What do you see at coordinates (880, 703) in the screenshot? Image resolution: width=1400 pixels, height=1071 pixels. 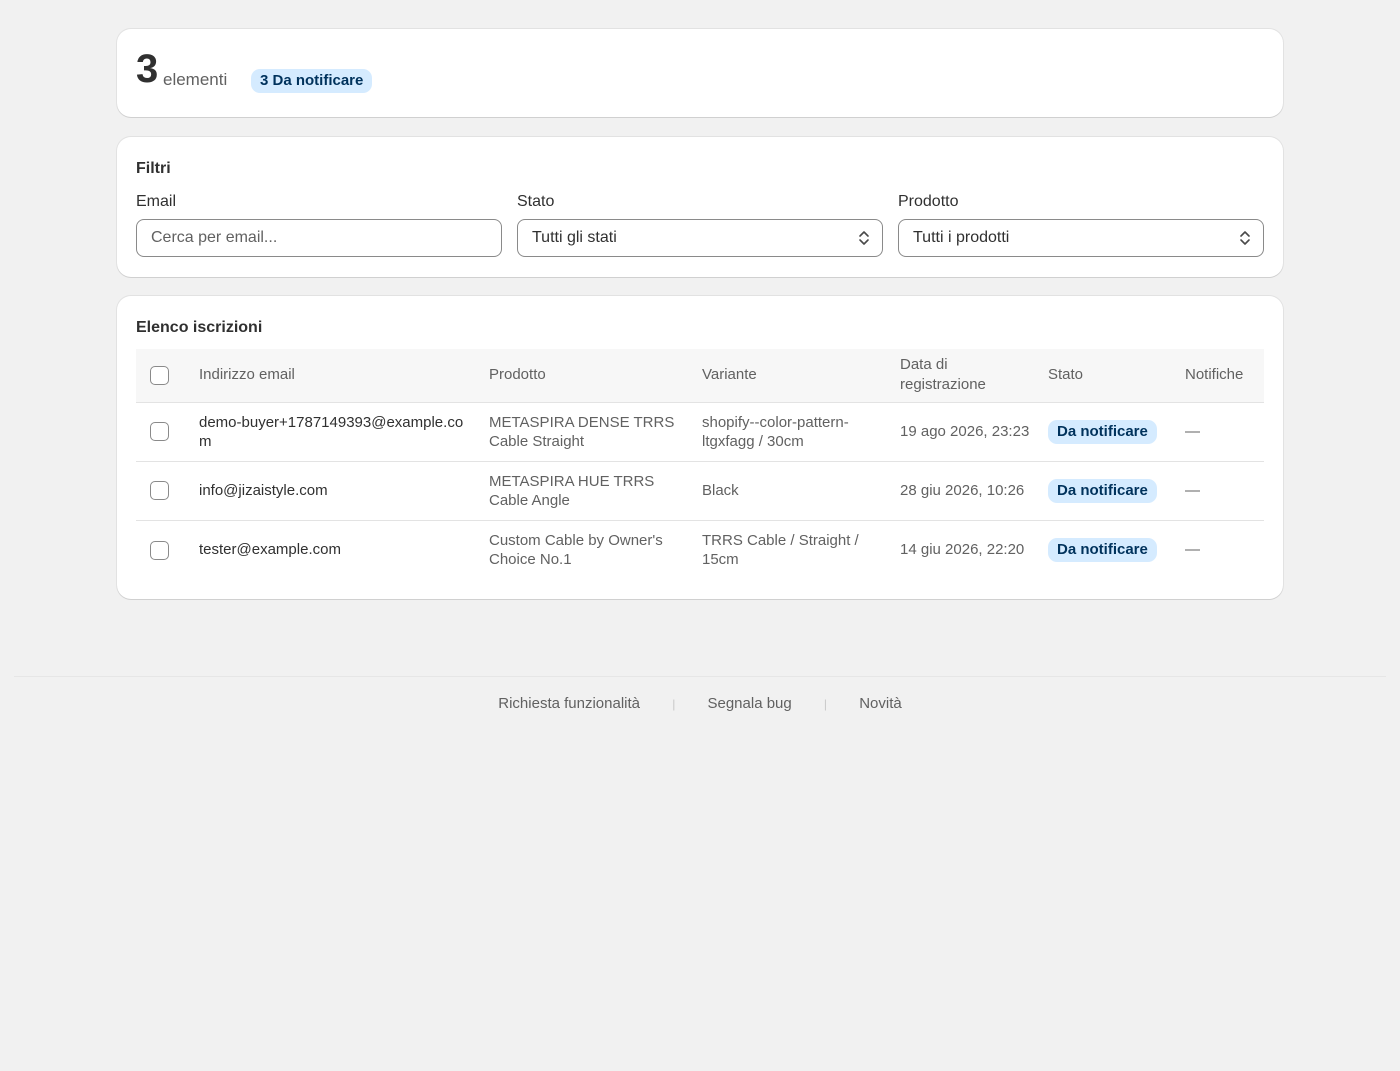 I see `news-link: Novità` at bounding box center [880, 703].